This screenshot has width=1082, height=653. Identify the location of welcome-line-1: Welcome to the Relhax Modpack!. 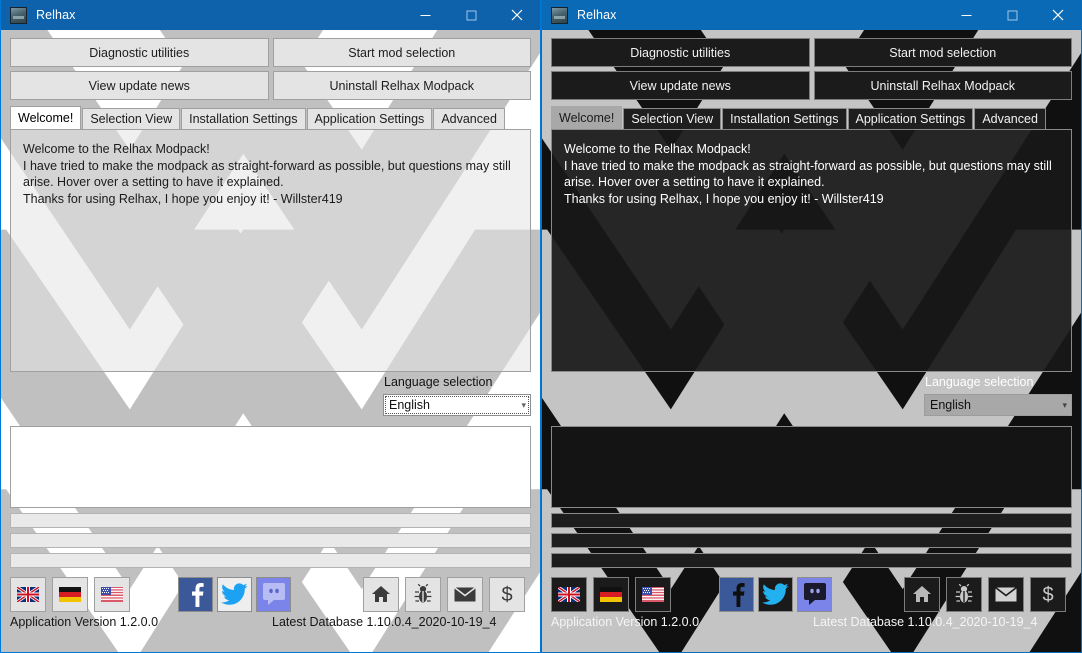
(116, 149).